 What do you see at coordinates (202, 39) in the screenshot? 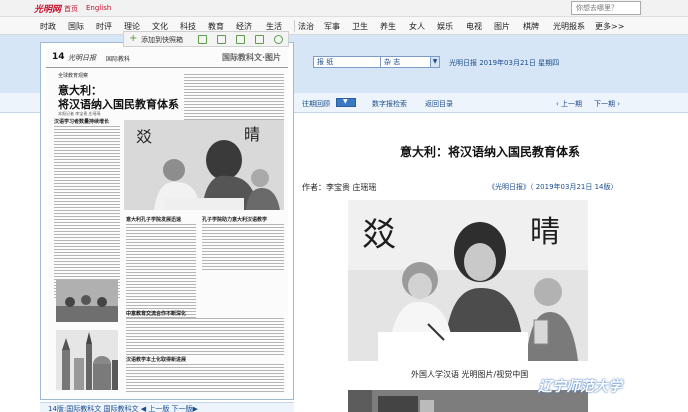
I see `document-icon` at bounding box center [202, 39].